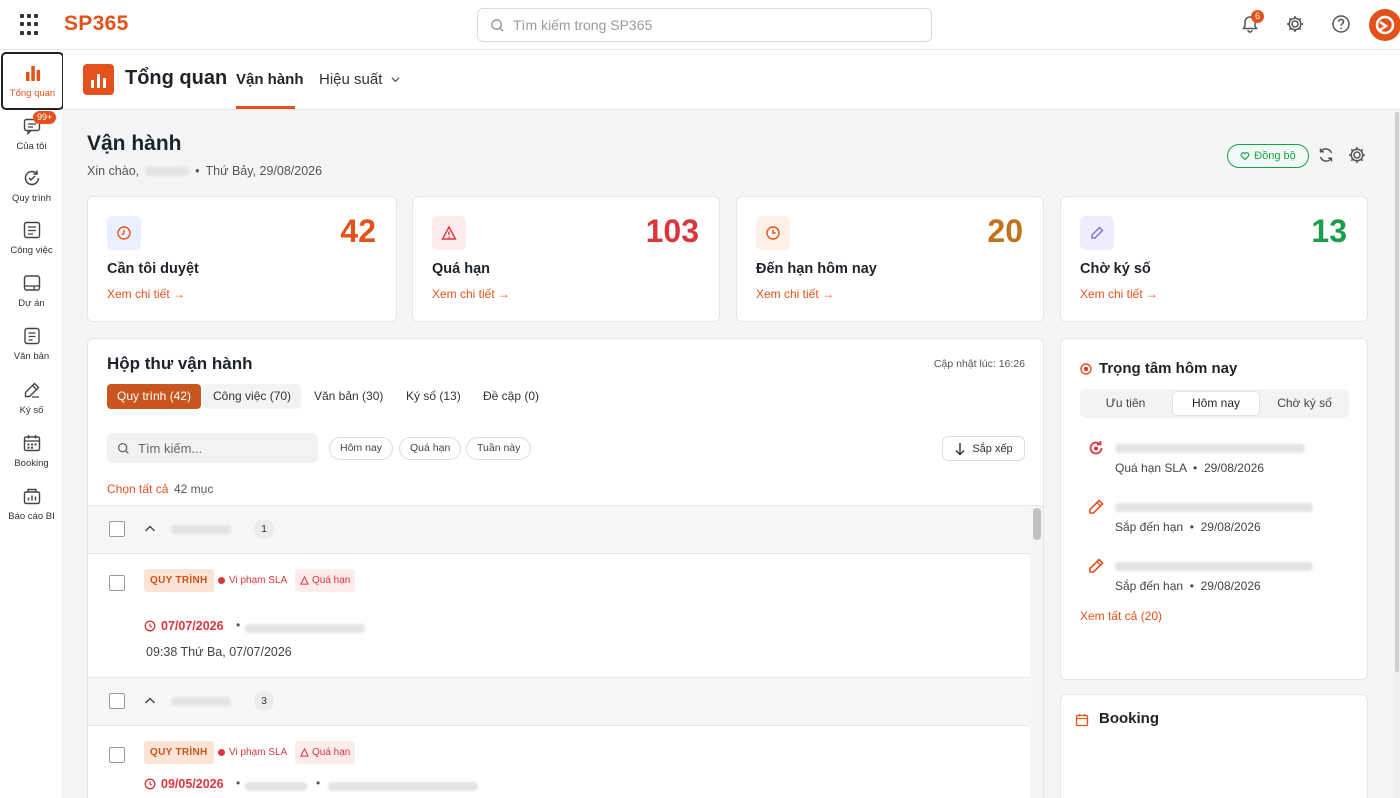  What do you see at coordinates (430, 448) in the screenshot?
I see `filter-chip-overdue: Quá hạn` at bounding box center [430, 448].